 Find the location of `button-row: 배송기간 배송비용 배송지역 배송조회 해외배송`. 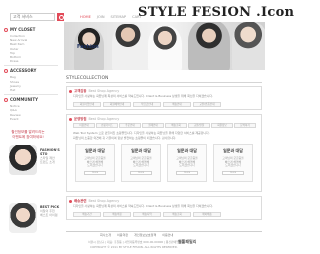

button-row: 배송기간 배송비용 배송지역 배송조회 해외배송 is located at coordinates (147, 214).